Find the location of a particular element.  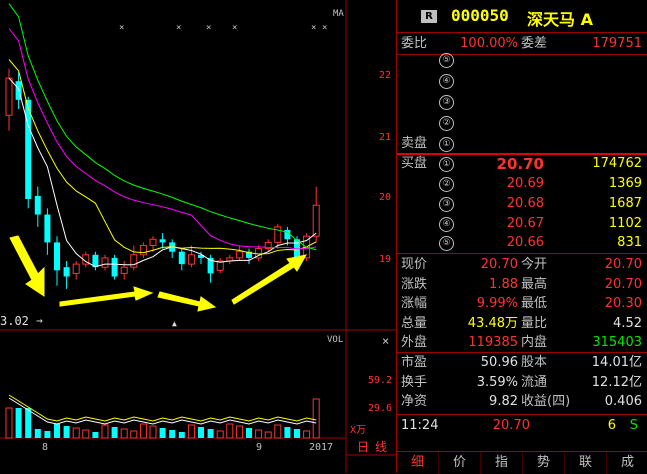

quote-label: 最高 is located at coordinates (534, 284).